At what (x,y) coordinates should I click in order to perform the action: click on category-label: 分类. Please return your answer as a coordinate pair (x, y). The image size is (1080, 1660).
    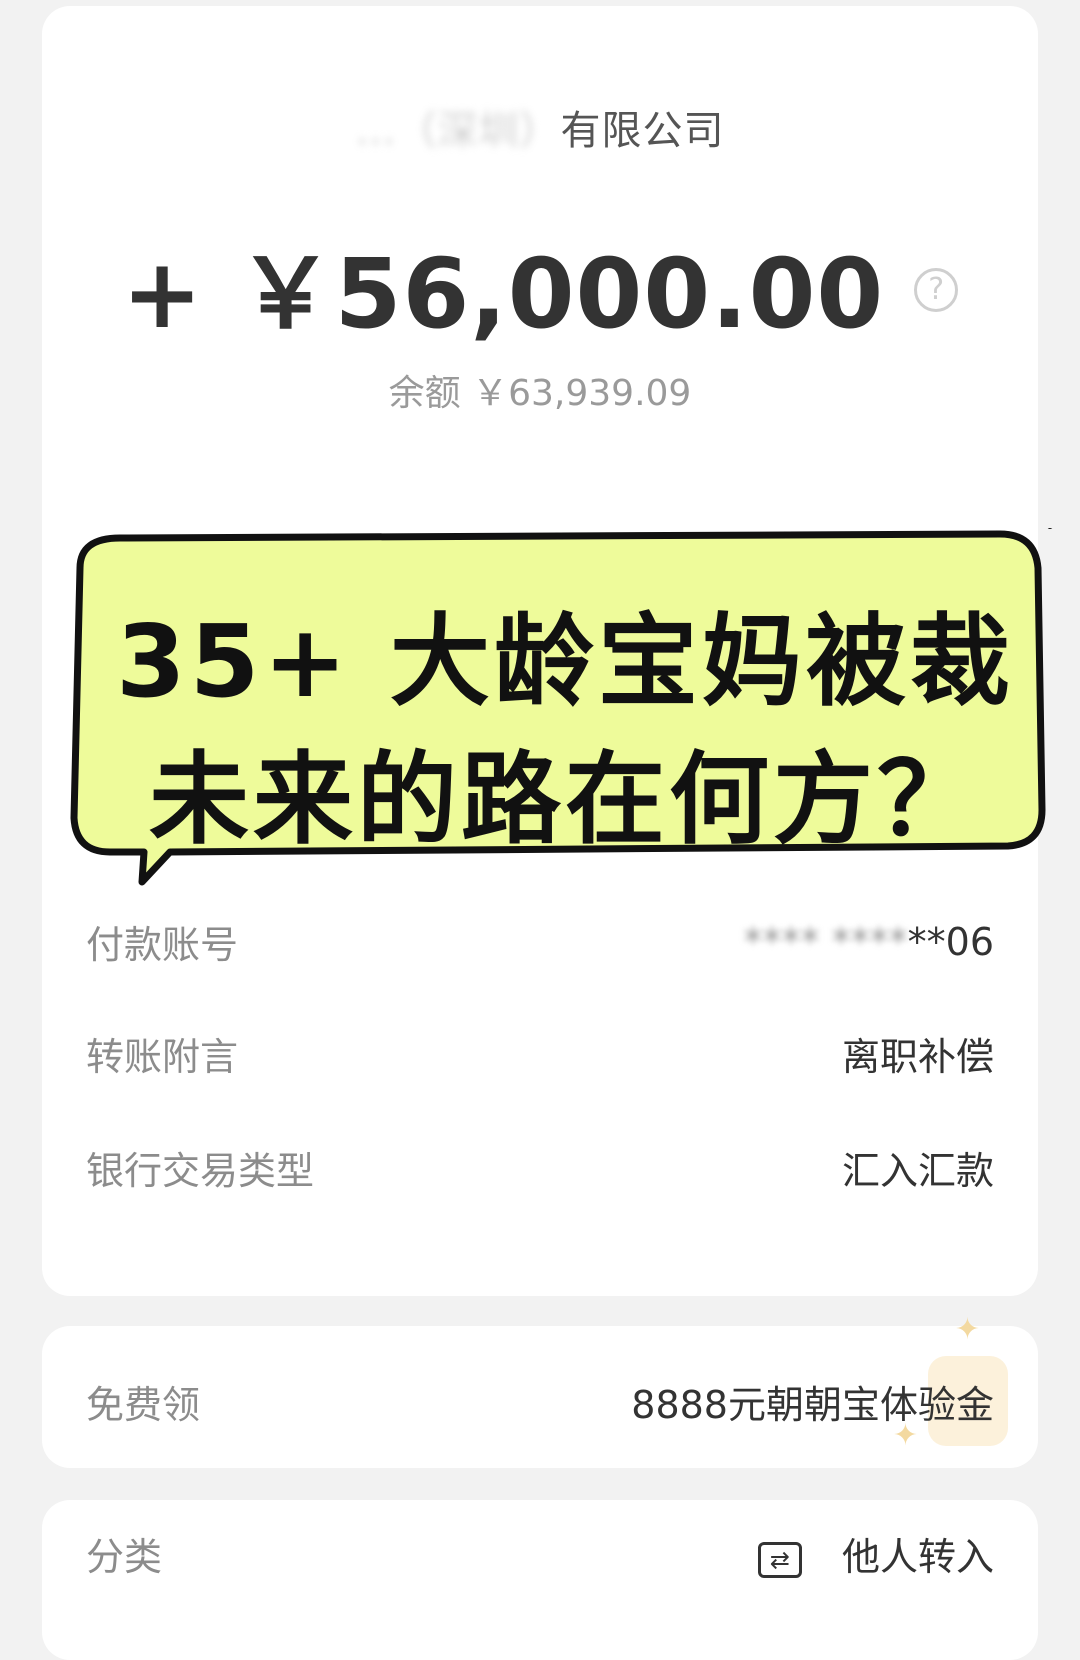
    Looking at the image, I should click on (124, 1557).